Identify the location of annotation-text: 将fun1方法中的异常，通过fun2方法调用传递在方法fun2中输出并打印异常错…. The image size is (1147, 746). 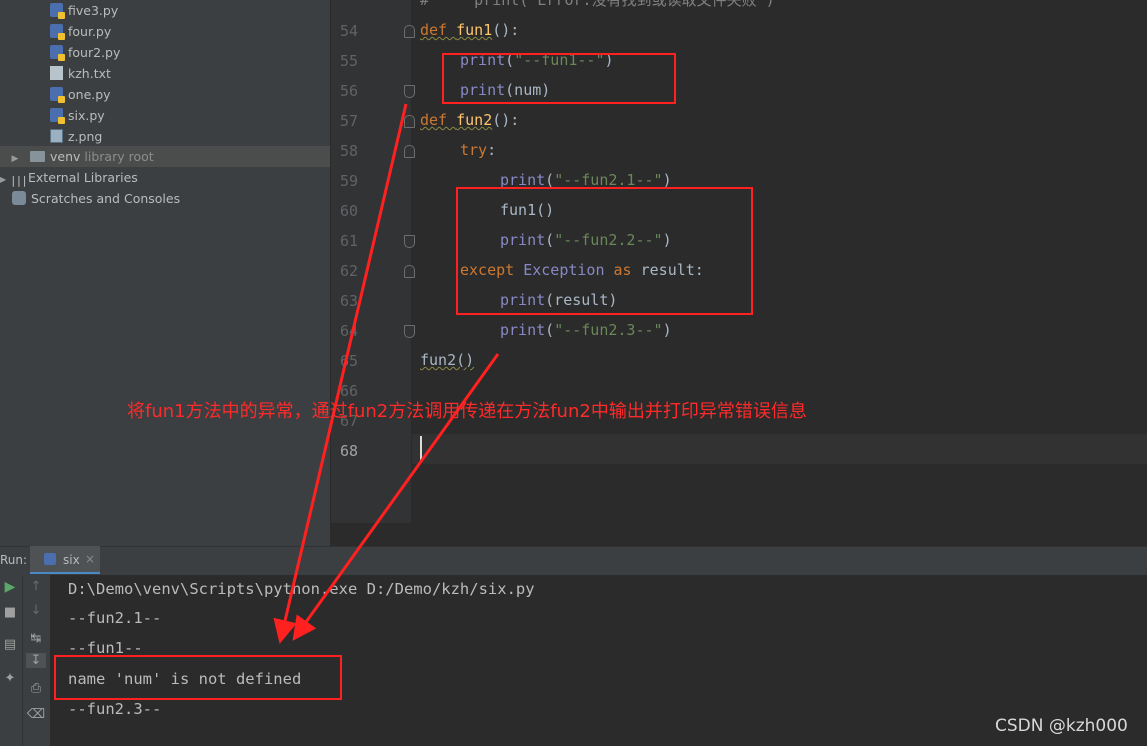
(467, 411).